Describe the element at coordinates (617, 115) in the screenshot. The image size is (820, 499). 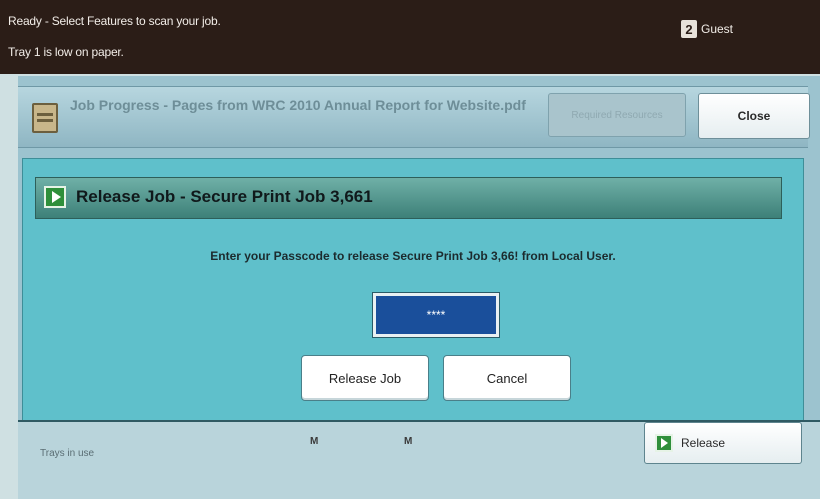
I see `required-resources-button: Required Resources` at that location.